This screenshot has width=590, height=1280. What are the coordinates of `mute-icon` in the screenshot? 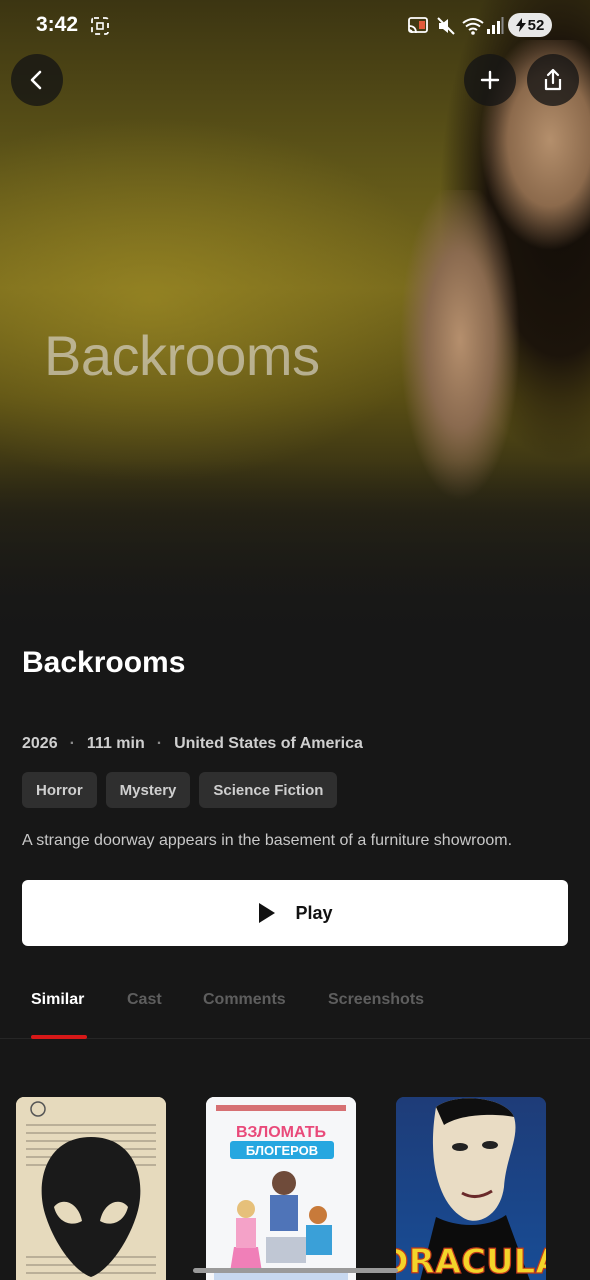 It's located at (446, 26).